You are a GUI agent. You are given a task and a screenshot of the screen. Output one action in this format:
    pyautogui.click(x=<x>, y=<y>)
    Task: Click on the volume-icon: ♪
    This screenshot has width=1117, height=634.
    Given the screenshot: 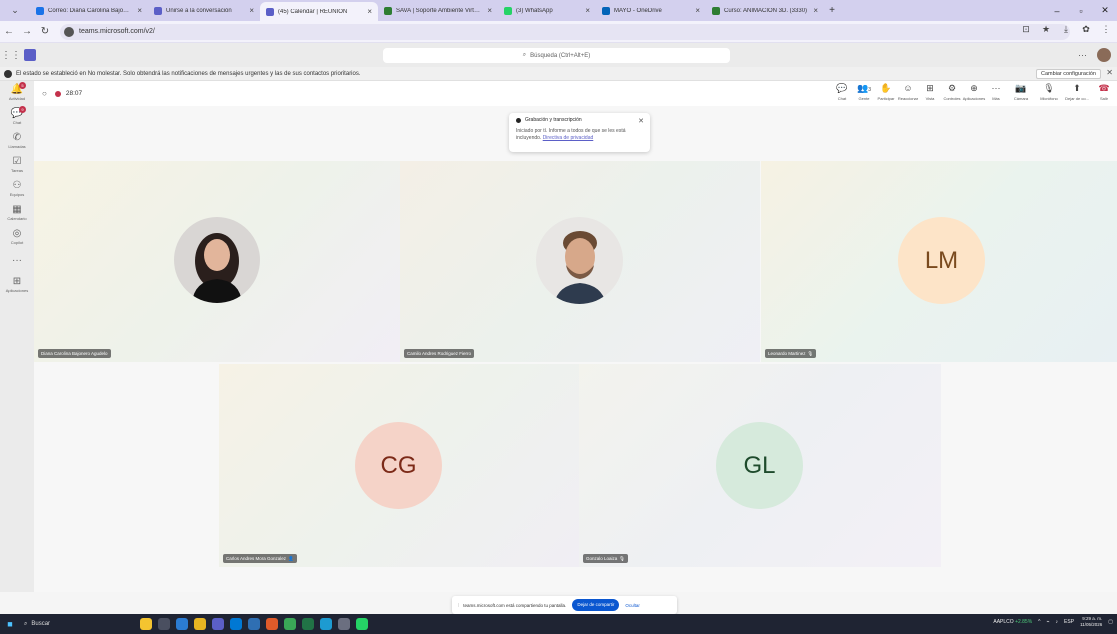 What is the action you would take?
    pyautogui.click(x=1057, y=622)
    